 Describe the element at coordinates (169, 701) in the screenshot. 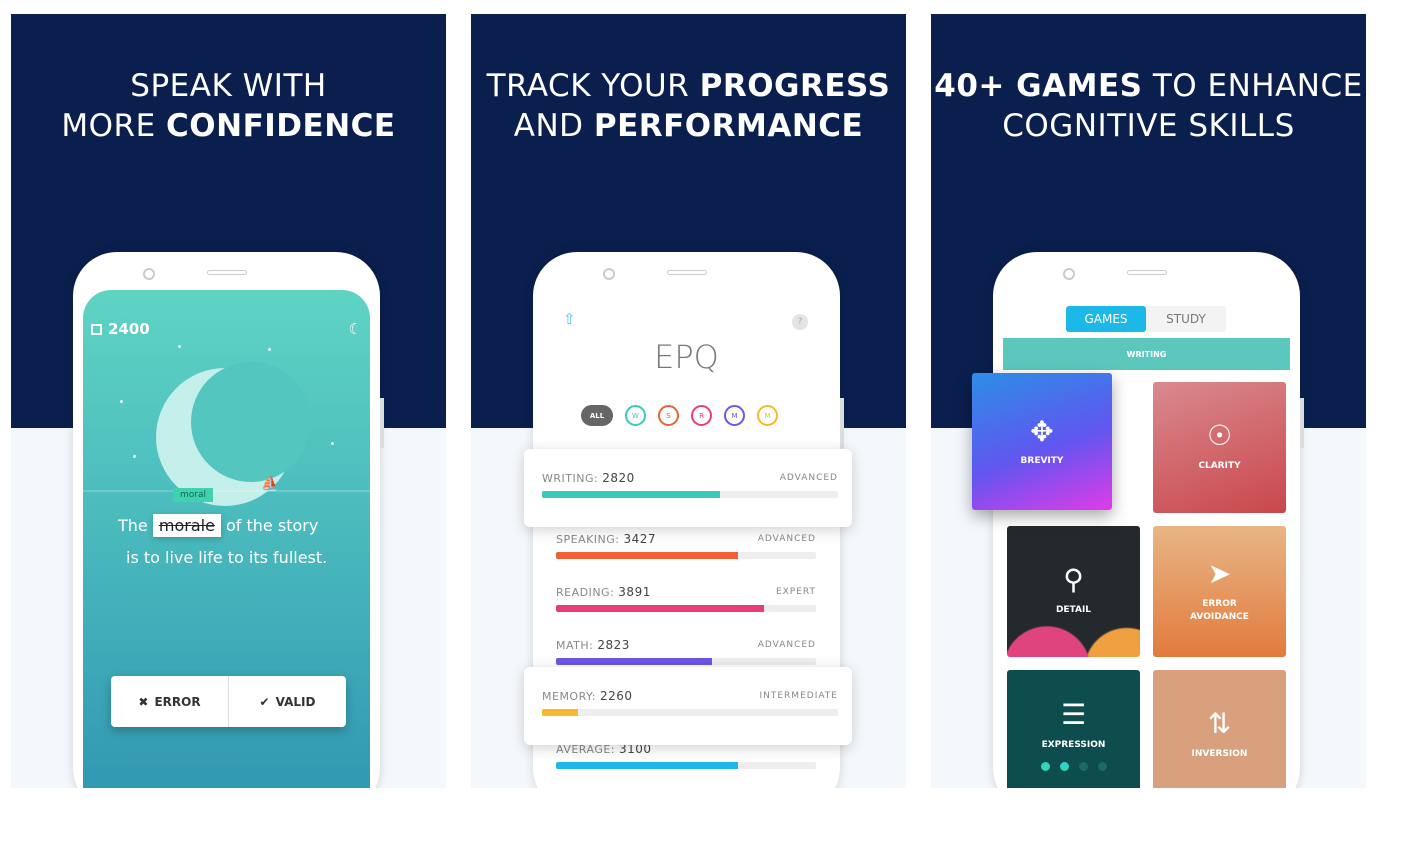

I see `error-button: ✖ ERROR` at that location.